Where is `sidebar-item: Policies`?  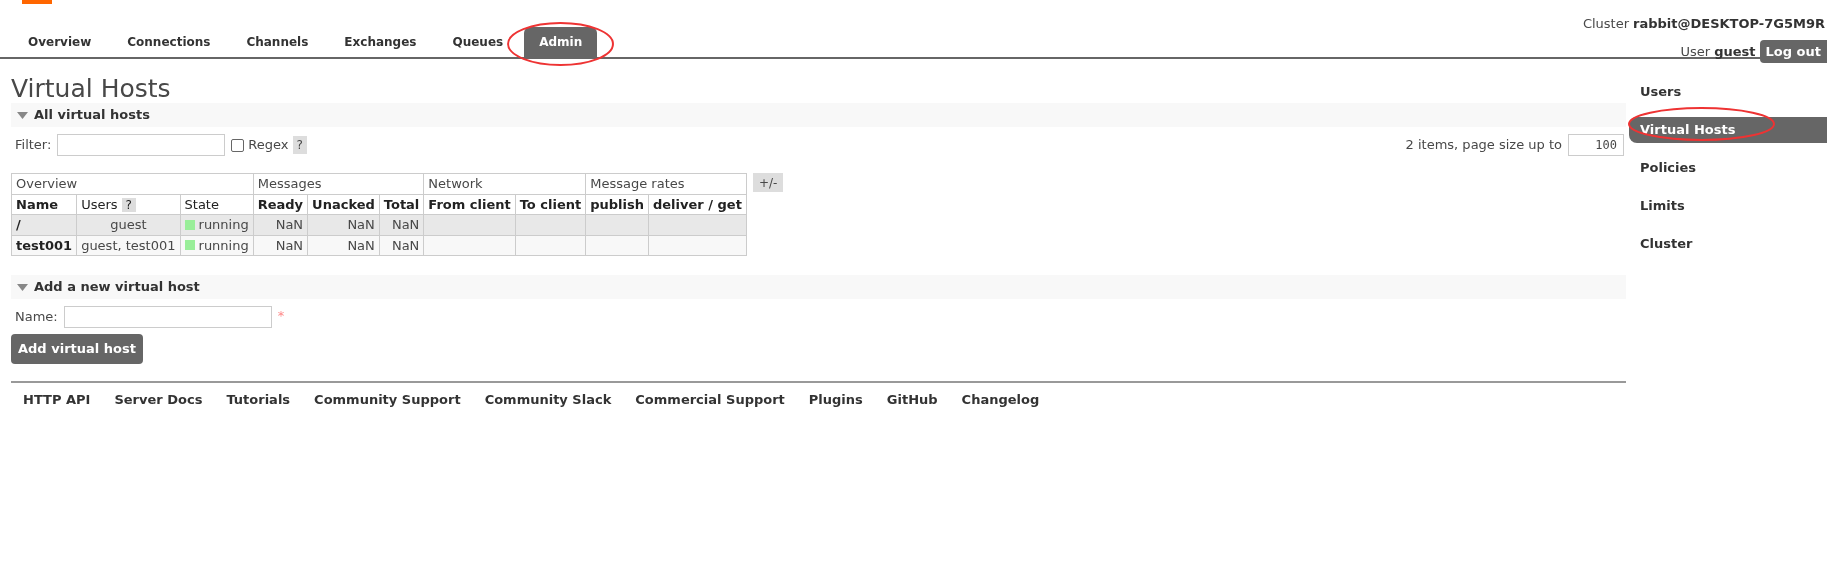 sidebar-item: Policies is located at coordinates (1728, 168).